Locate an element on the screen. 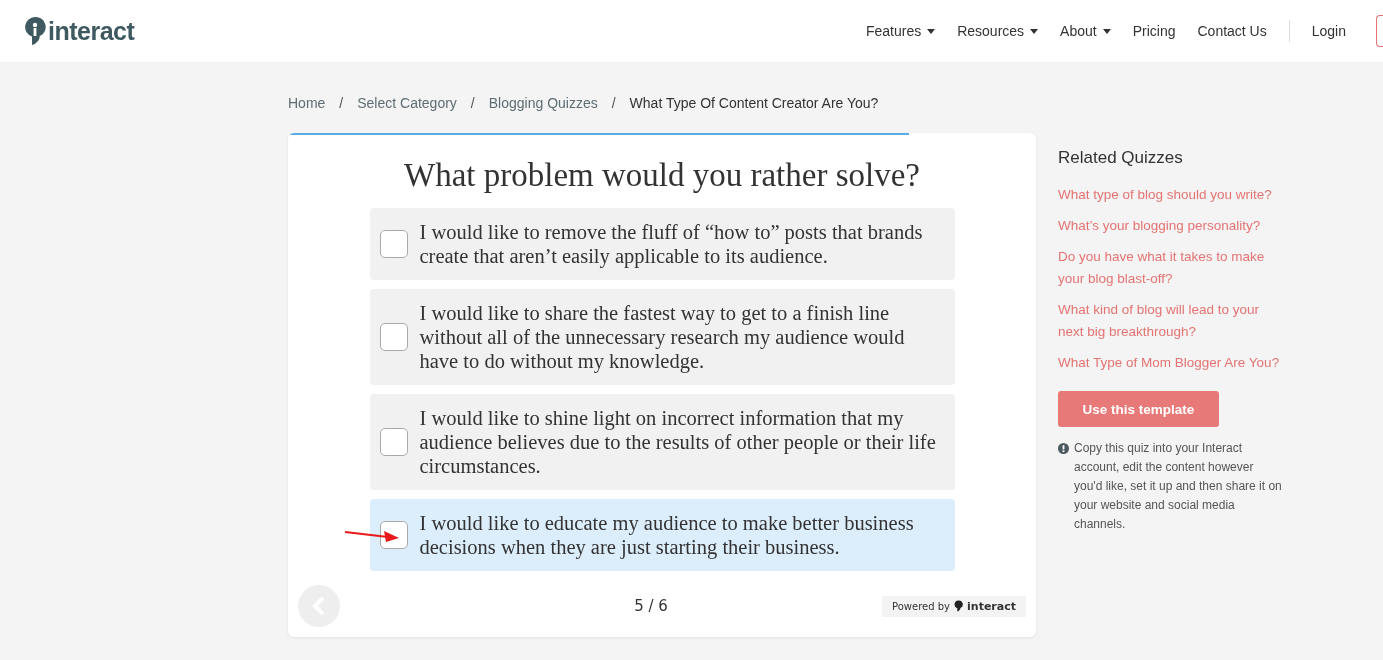 The image size is (1383, 660). brand-name: interact is located at coordinates (991, 606).